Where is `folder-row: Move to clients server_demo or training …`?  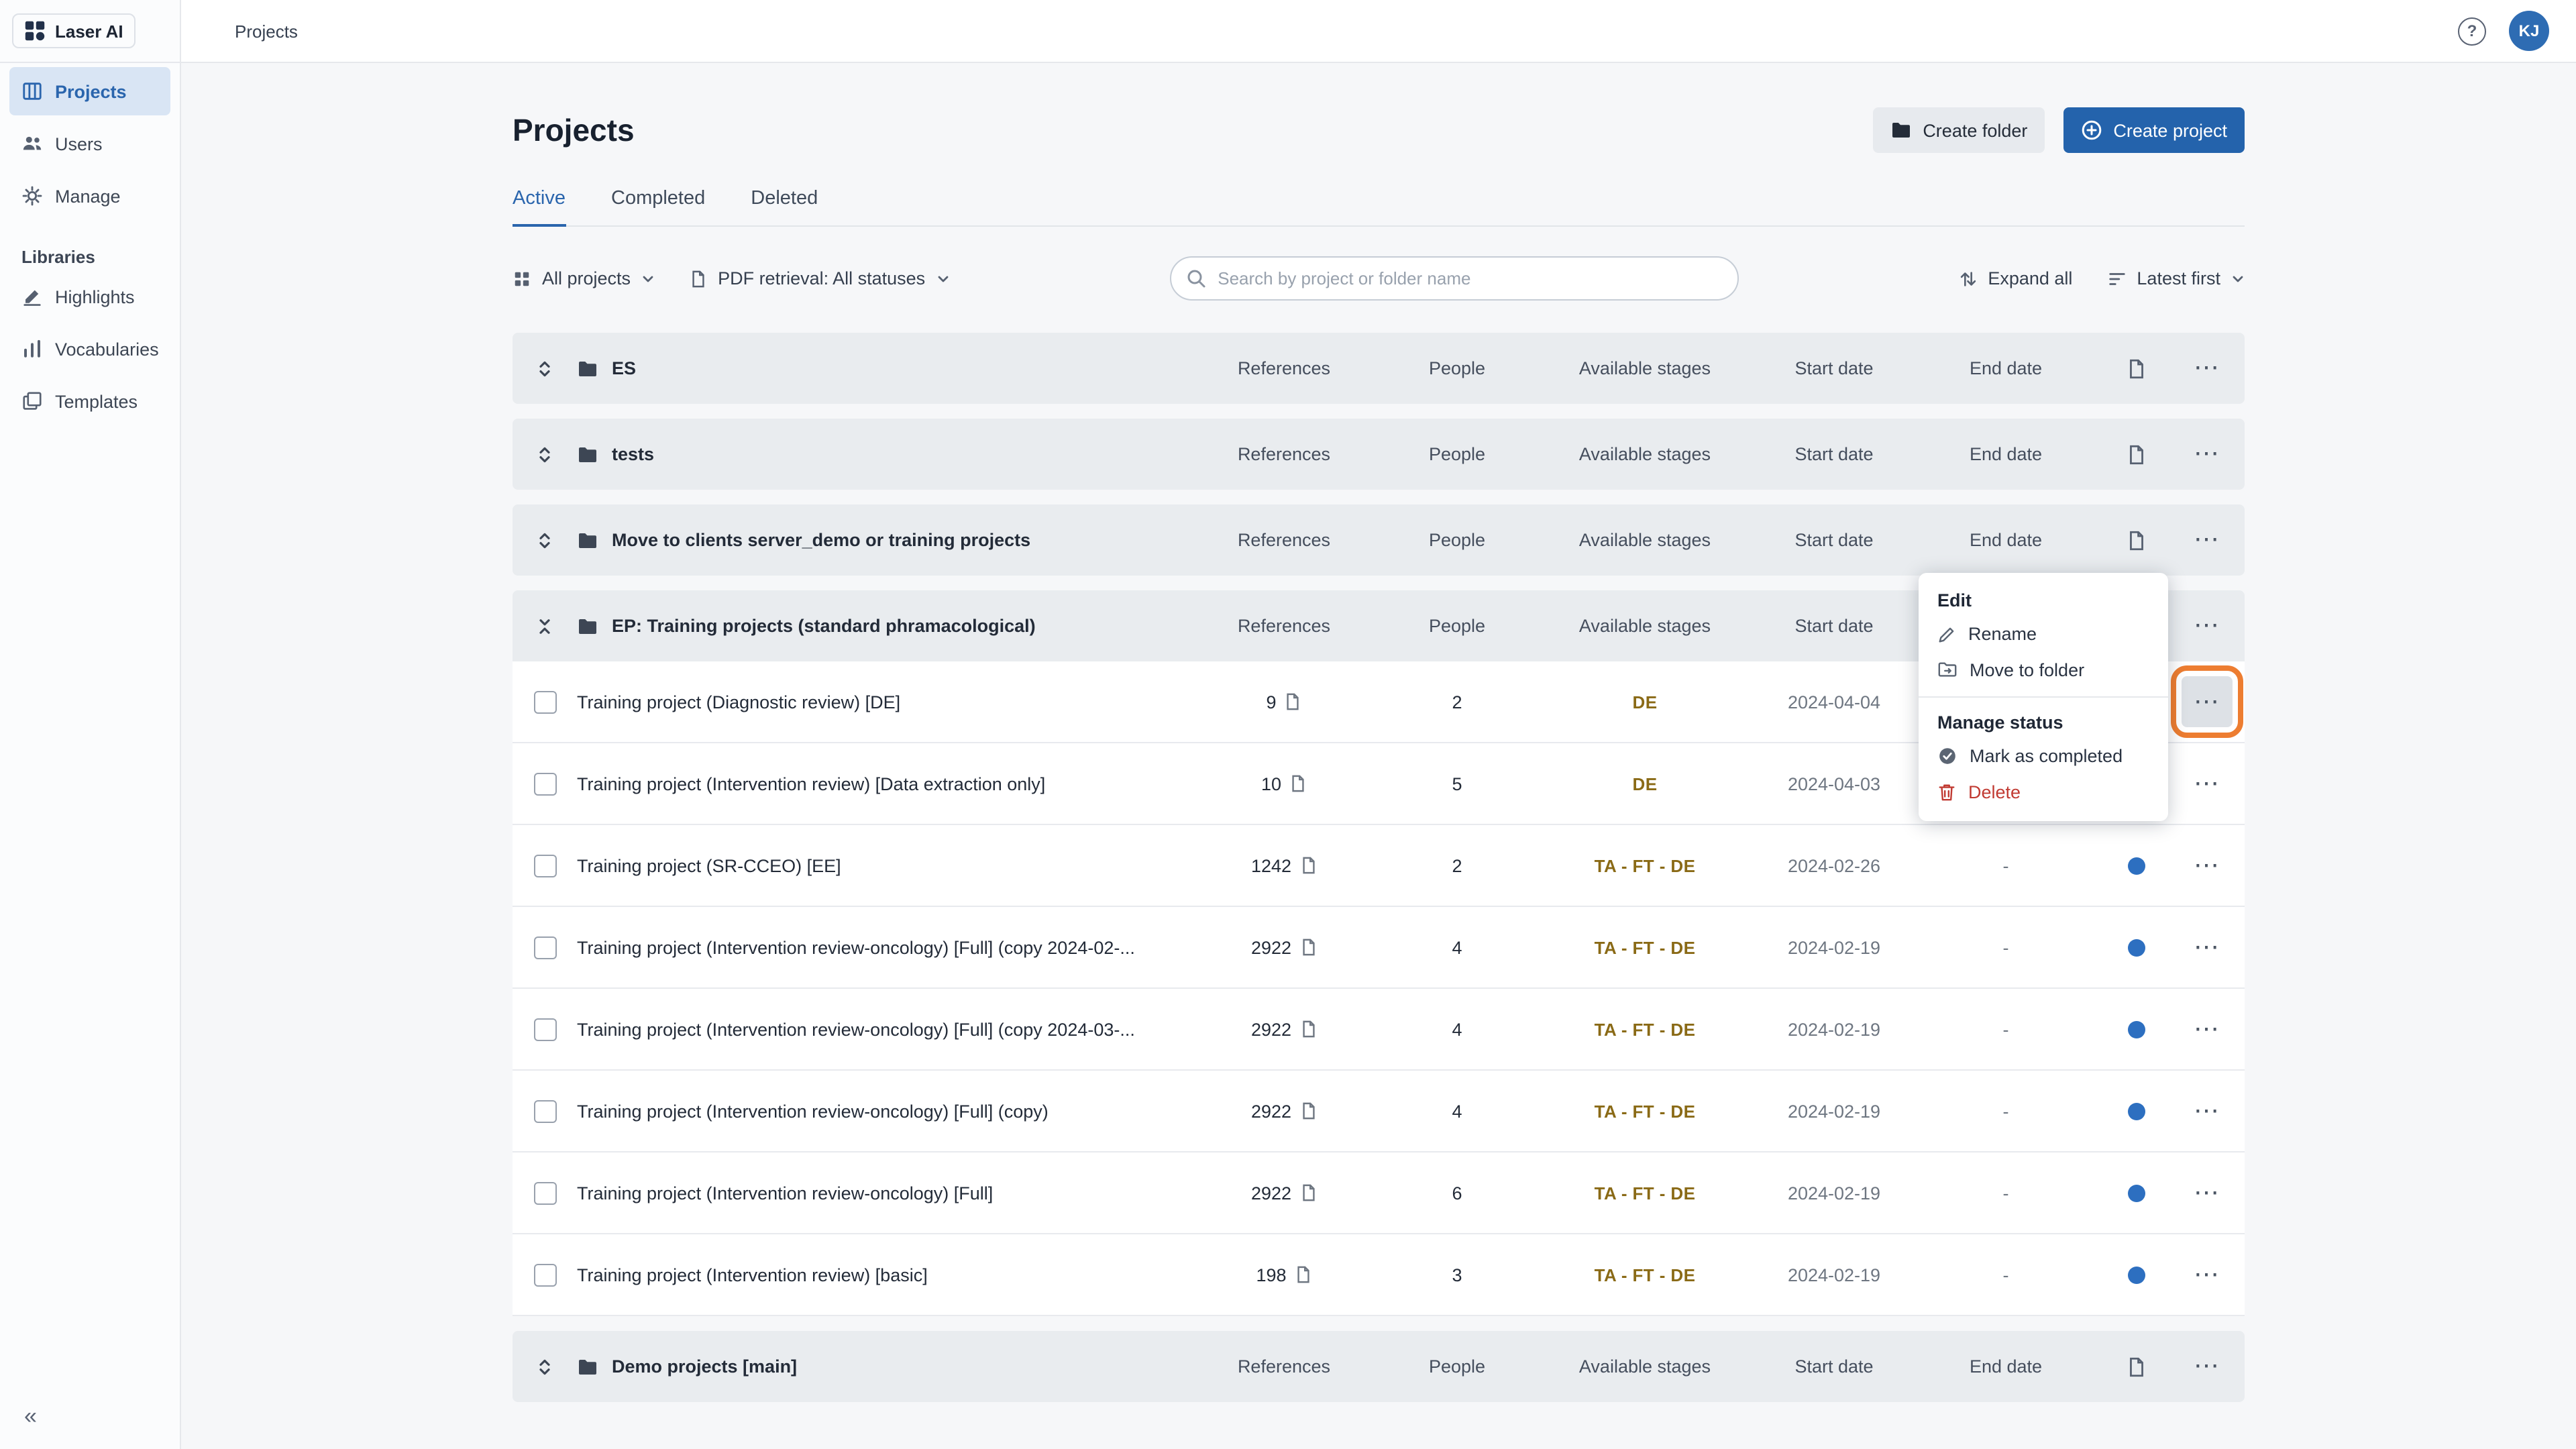
folder-row: Move to clients server_demo or training … is located at coordinates (1379, 540).